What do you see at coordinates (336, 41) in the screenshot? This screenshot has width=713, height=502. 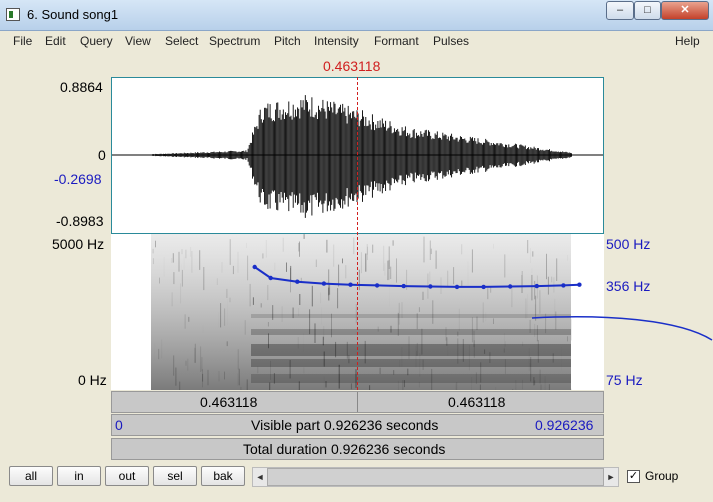 I see `menu-intensity: Intensity` at bounding box center [336, 41].